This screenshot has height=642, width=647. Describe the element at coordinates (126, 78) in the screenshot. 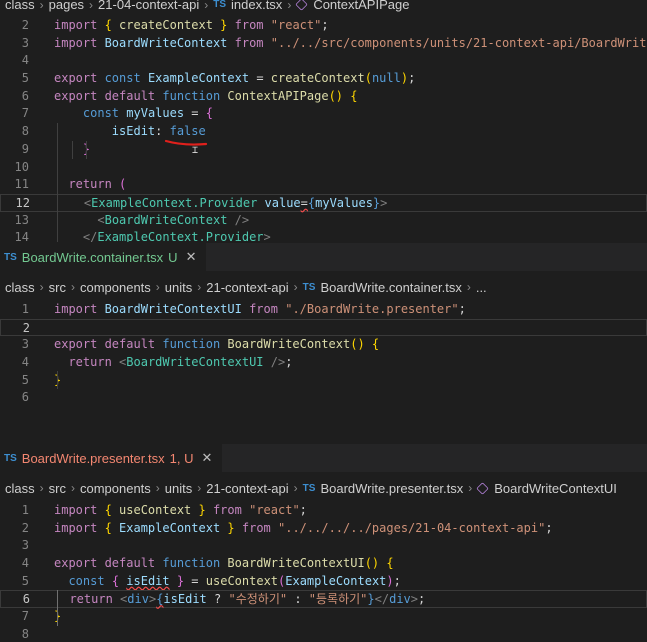

I see `code-token: const` at that location.